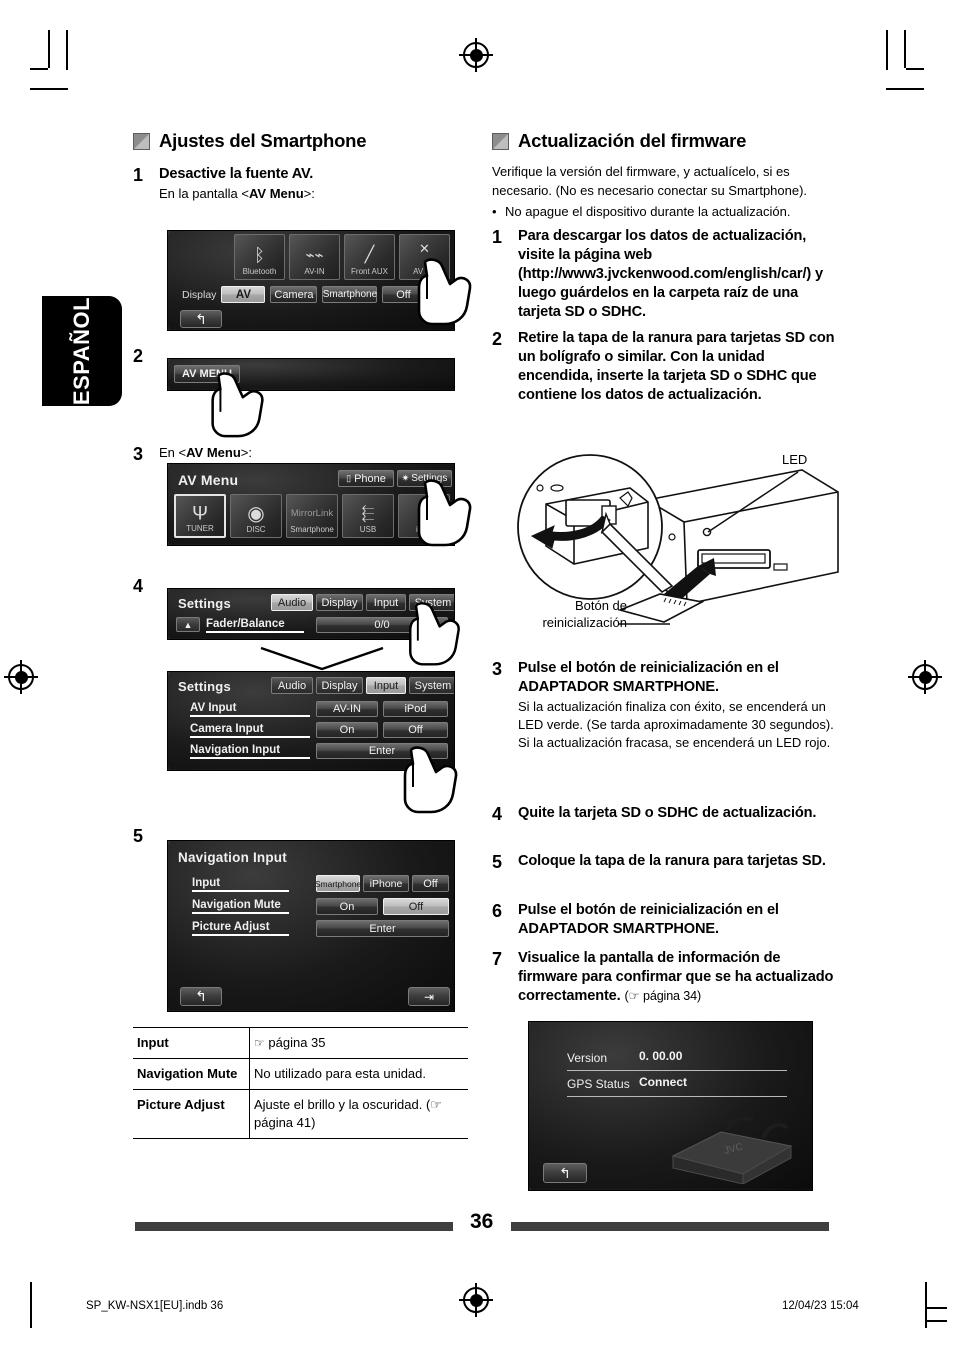 This screenshot has width=954, height=1354. What do you see at coordinates (146, 356) in the screenshot?
I see `step-2: 2` at bounding box center [146, 356].